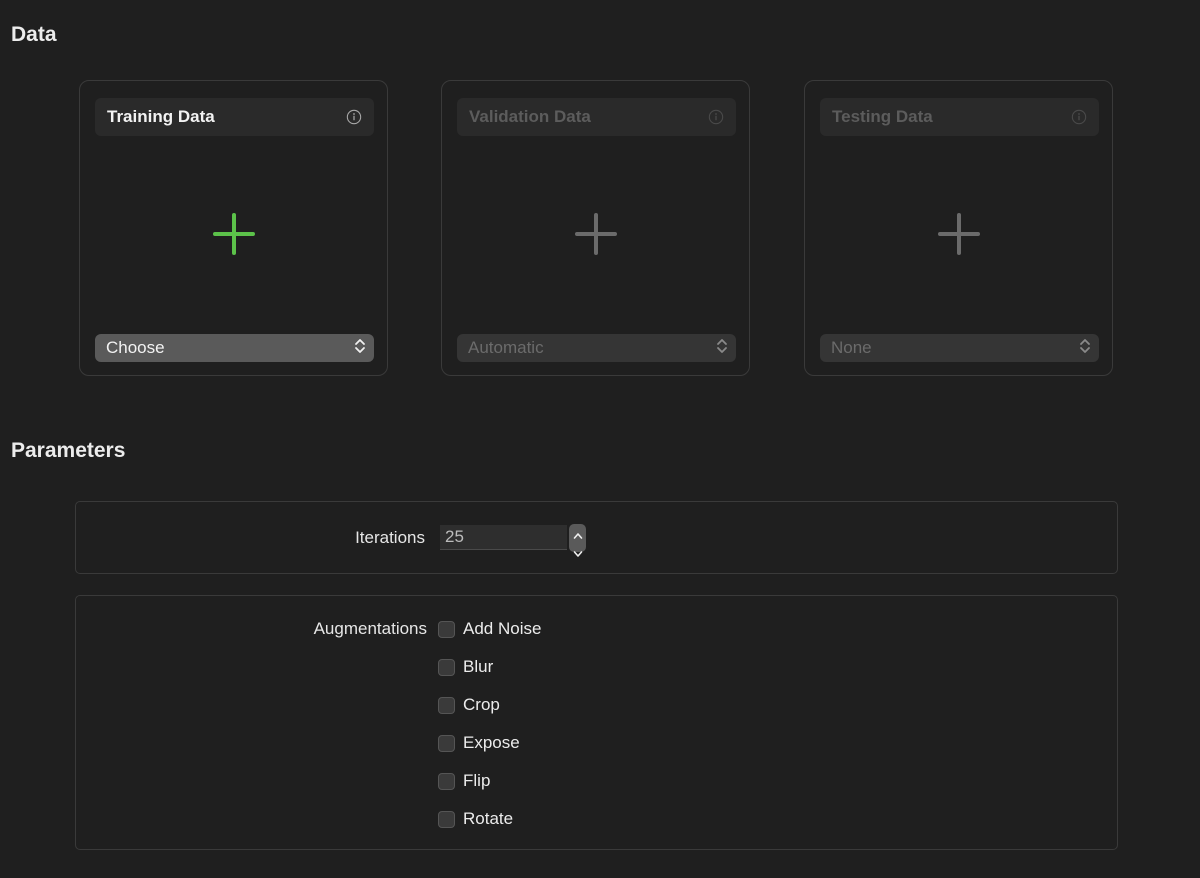  What do you see at coordinates (234, 117) in the screenshot?
I see `training-data-header: Training Data` at bounding box center [234, 117].